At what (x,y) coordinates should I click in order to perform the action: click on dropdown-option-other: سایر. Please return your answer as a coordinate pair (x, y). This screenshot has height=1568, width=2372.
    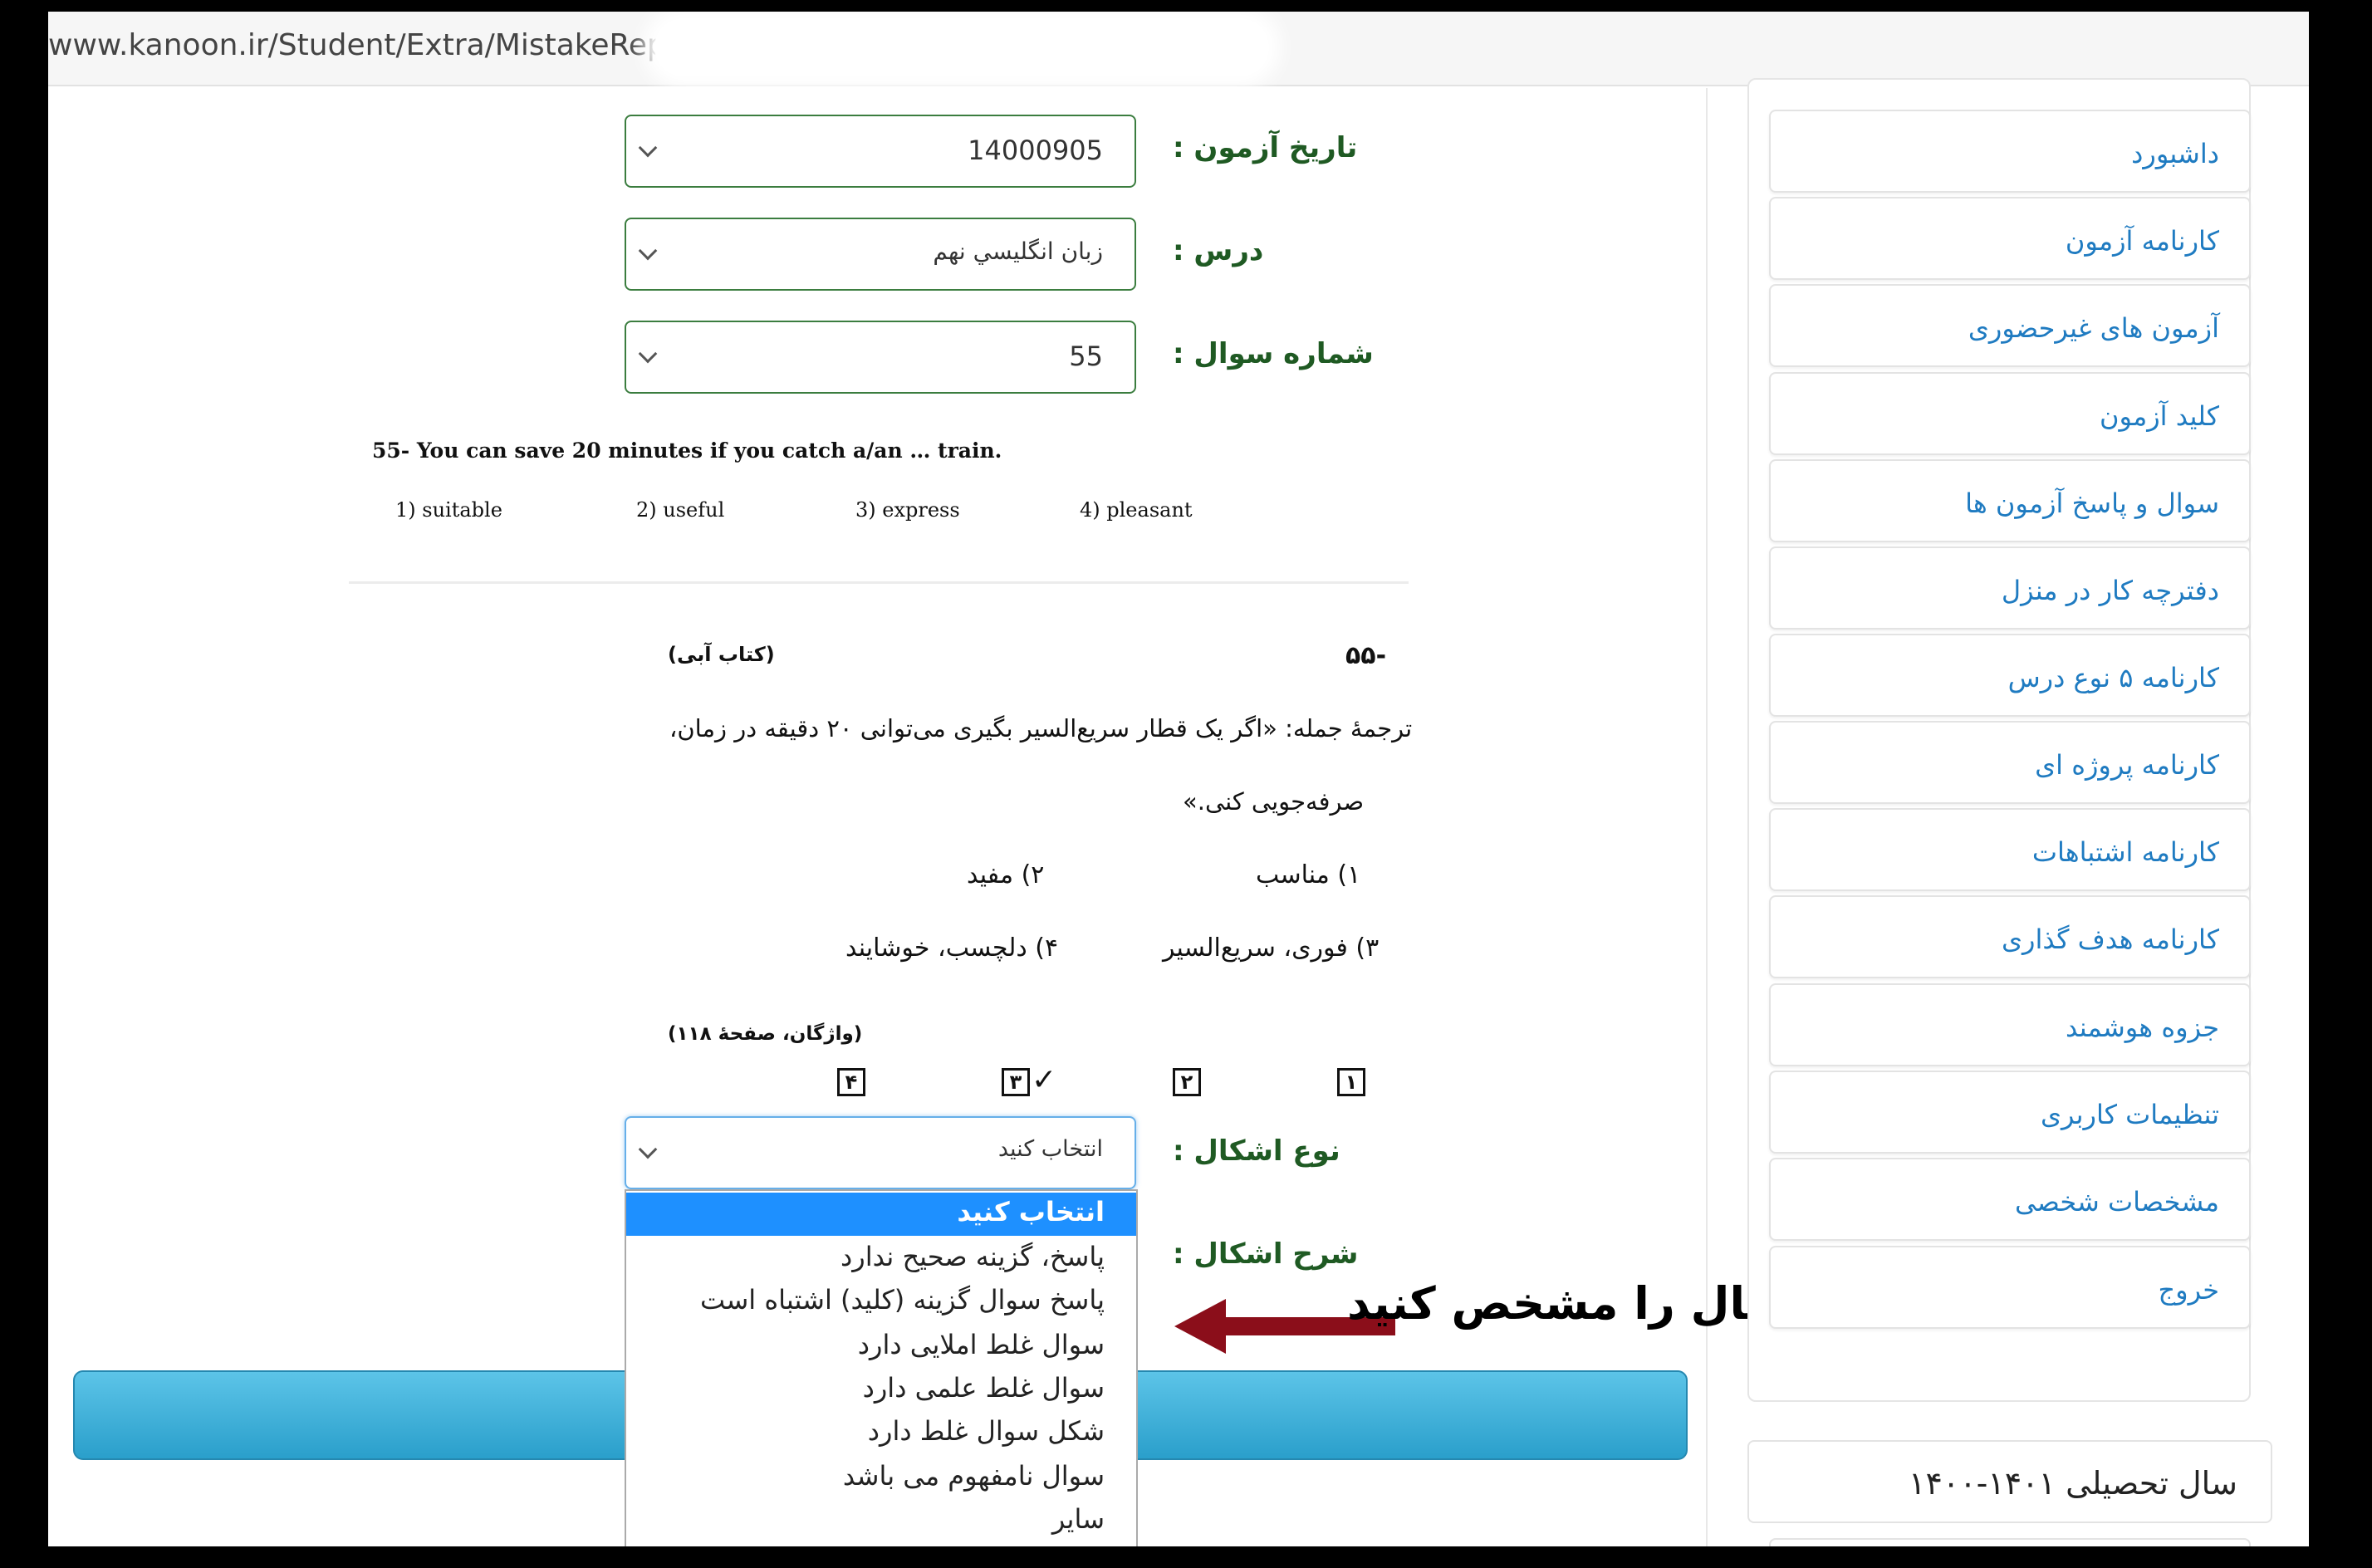
    Looking at the image, I should click on (1078, 1519).